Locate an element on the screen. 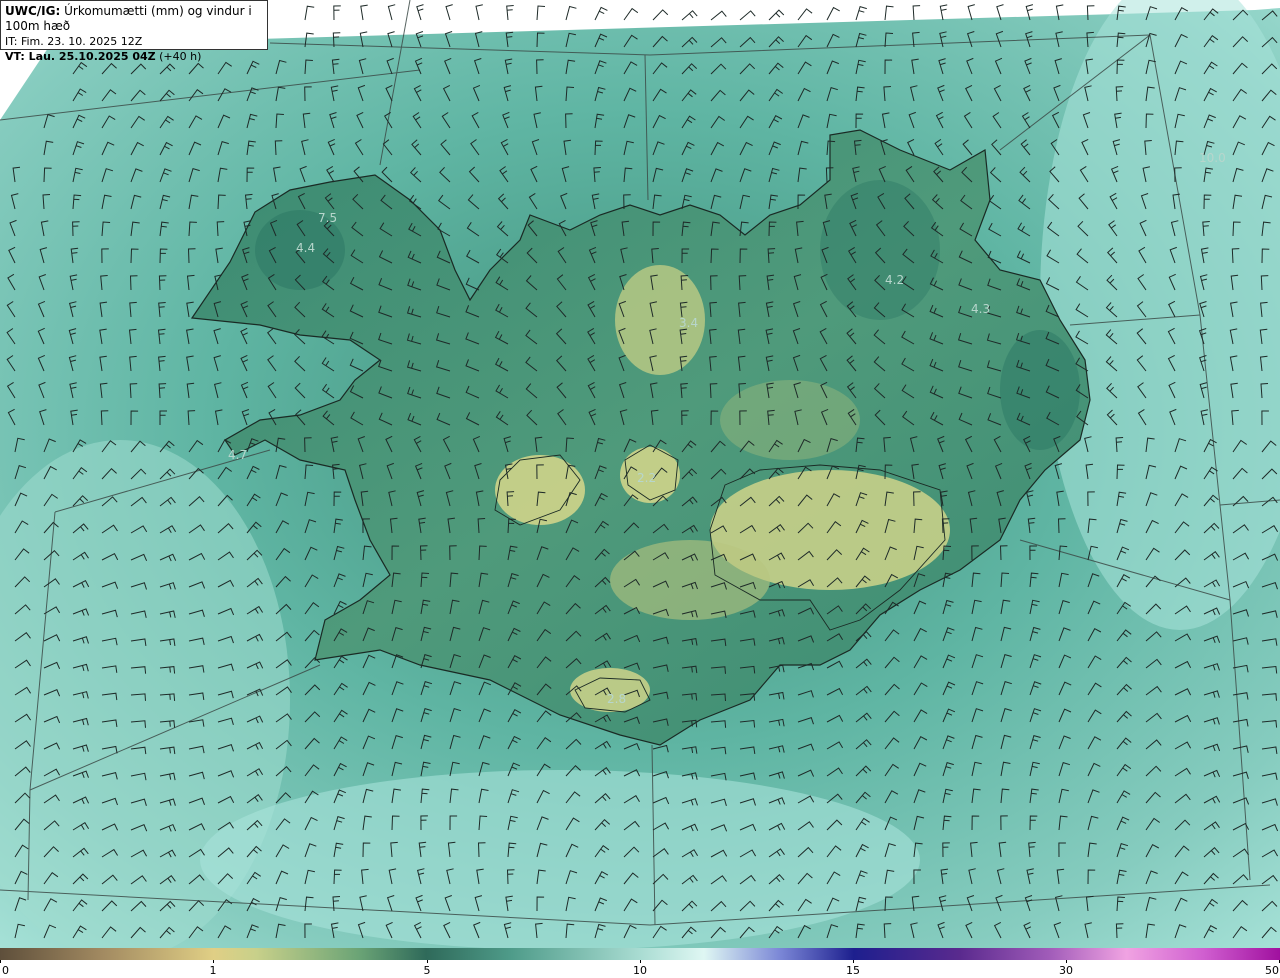 This screenshot has height=978, width=1280. label-7-5: 7.5 is located at coordinates (327, 218).